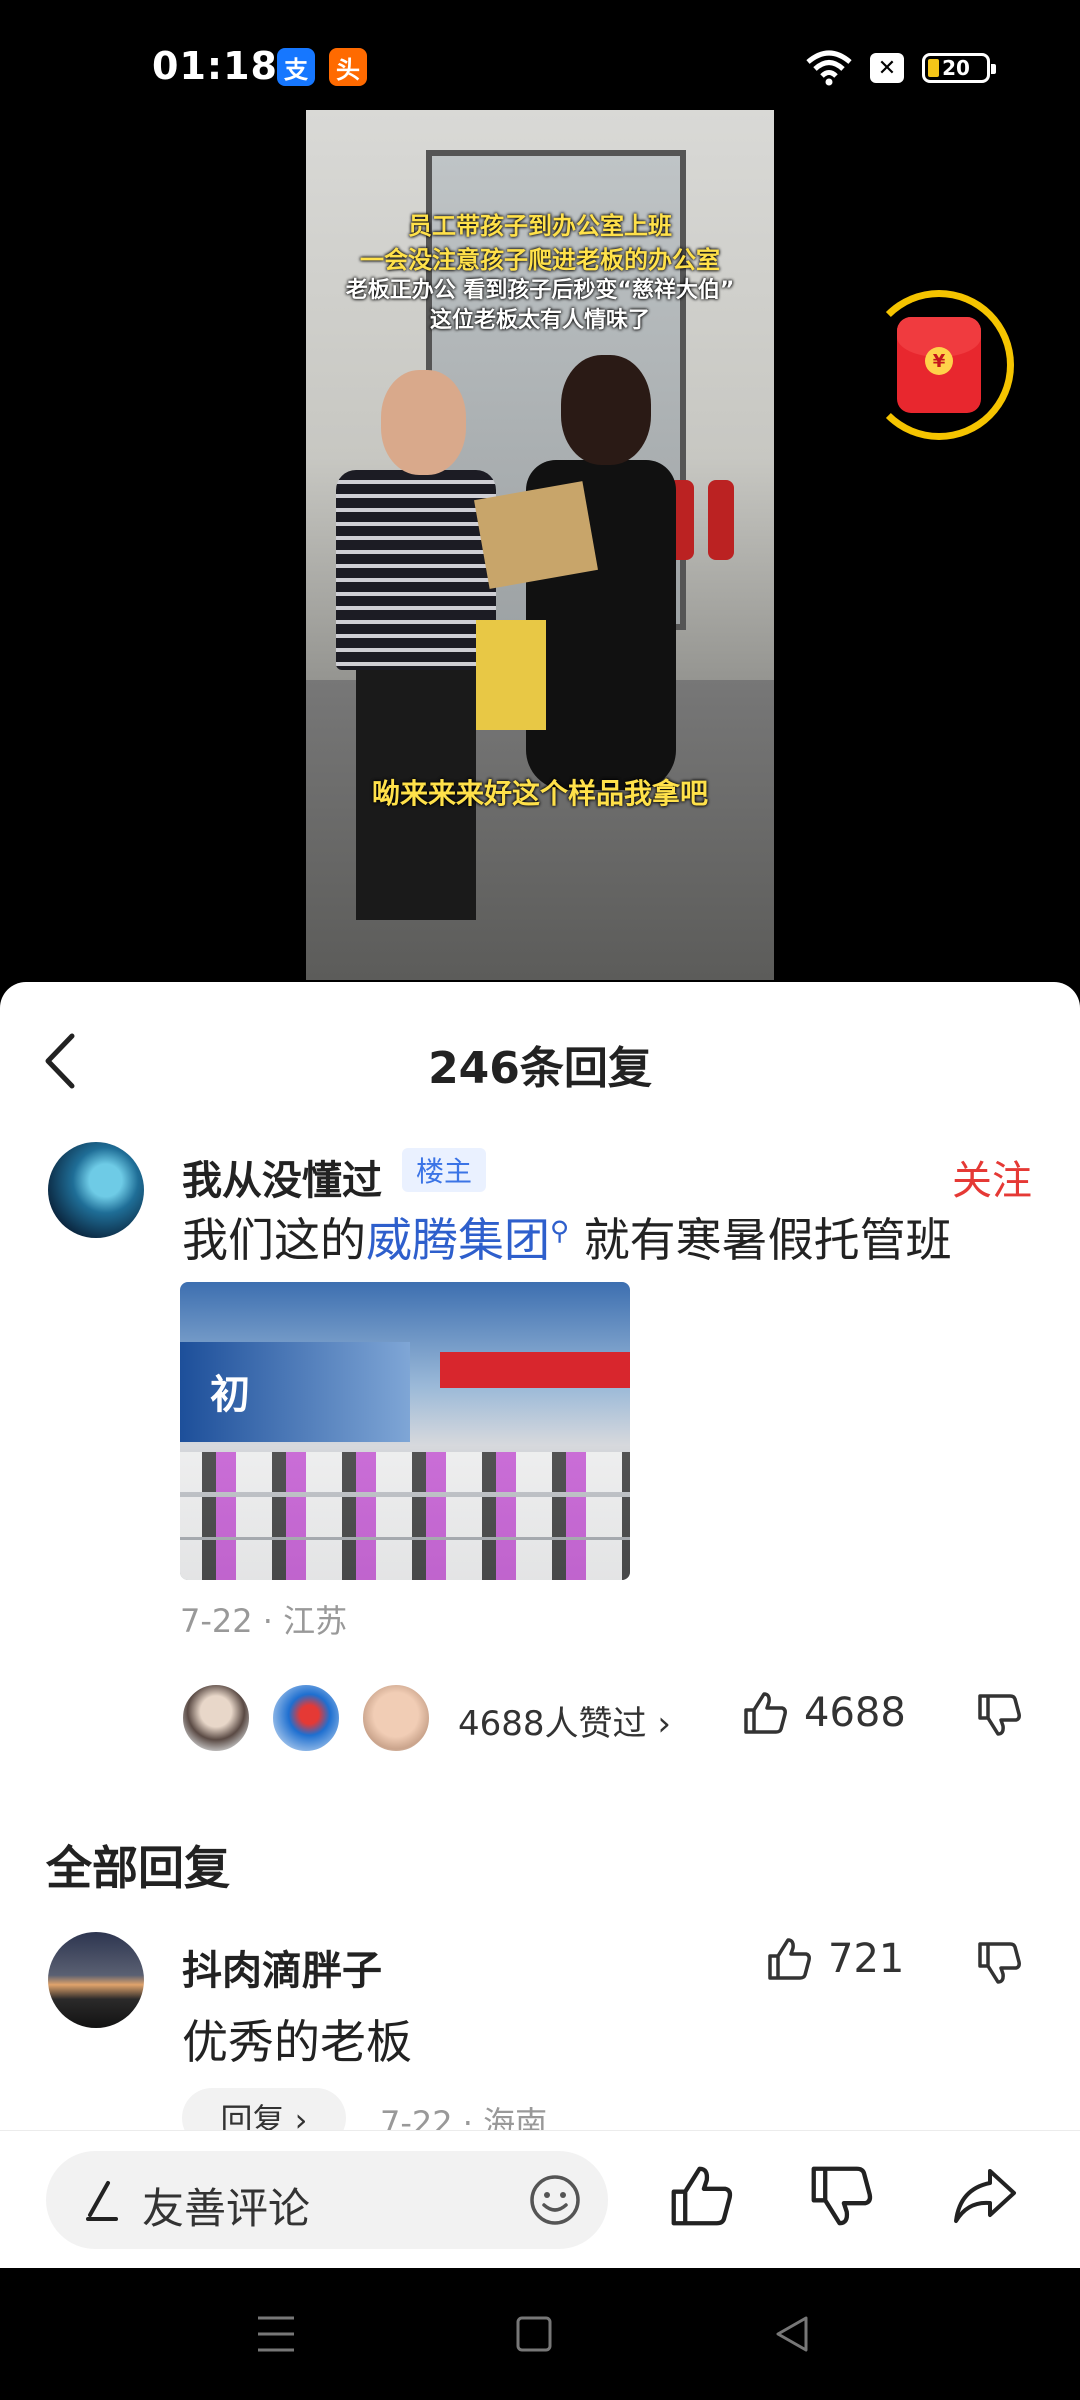 Image resolution: width=1080 pixels, height=2400 pixels. Describe the element at coordinates (264, 1621) in the screenshot. I see `comment-meta: 7-22 · 江苏` at that location.